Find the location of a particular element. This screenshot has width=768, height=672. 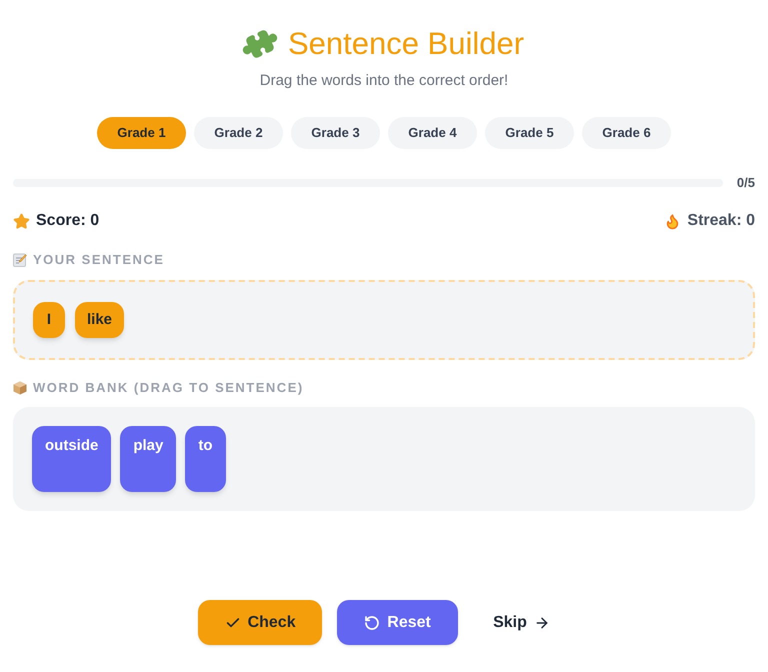

score-text: Score: 0 is located at coordinates (68, 221).